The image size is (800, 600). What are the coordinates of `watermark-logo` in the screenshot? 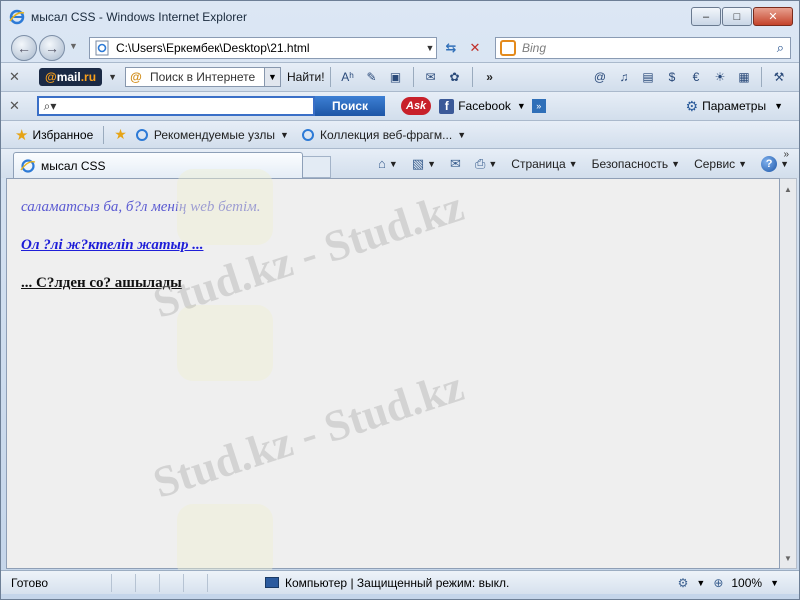 It's located at (225, 343).